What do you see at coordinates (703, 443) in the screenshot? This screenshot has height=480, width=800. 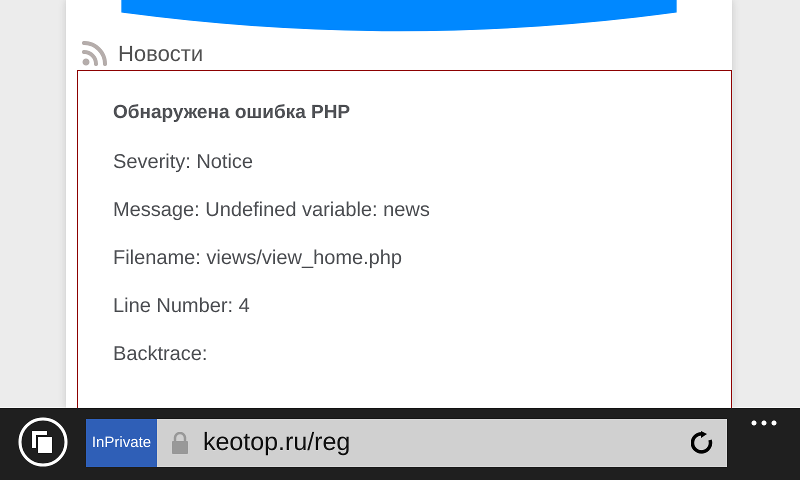 I see `refresh-icon` at bounding box center [703, 443].